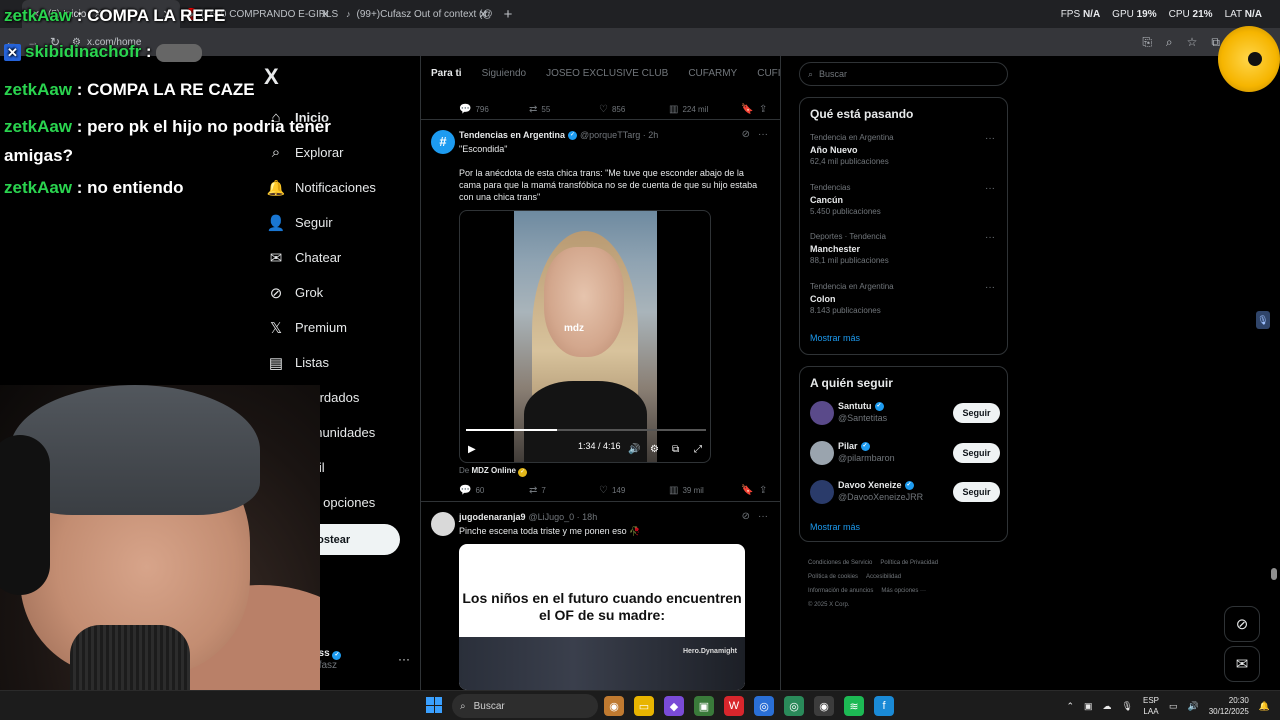 The height and width of the screenshot is (720, 1280). Describe the element at coordinates (1242, 624) in the screenshot. I see `grok-float-button: ⊘` at that location.